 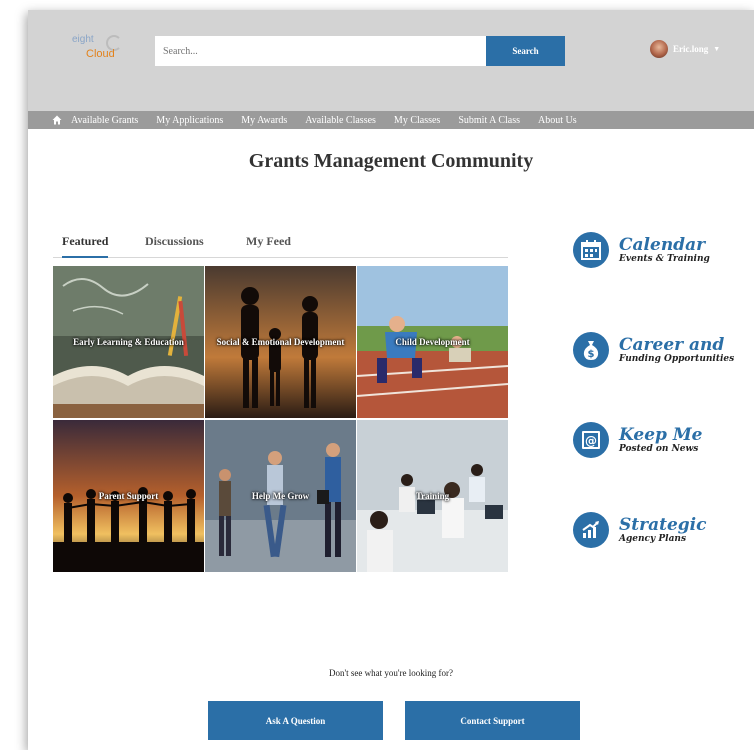 What do you see at coordinates (691, 49) in the screenshot?
I see `user-name: Eric.long` at bounding box center [691, 49].